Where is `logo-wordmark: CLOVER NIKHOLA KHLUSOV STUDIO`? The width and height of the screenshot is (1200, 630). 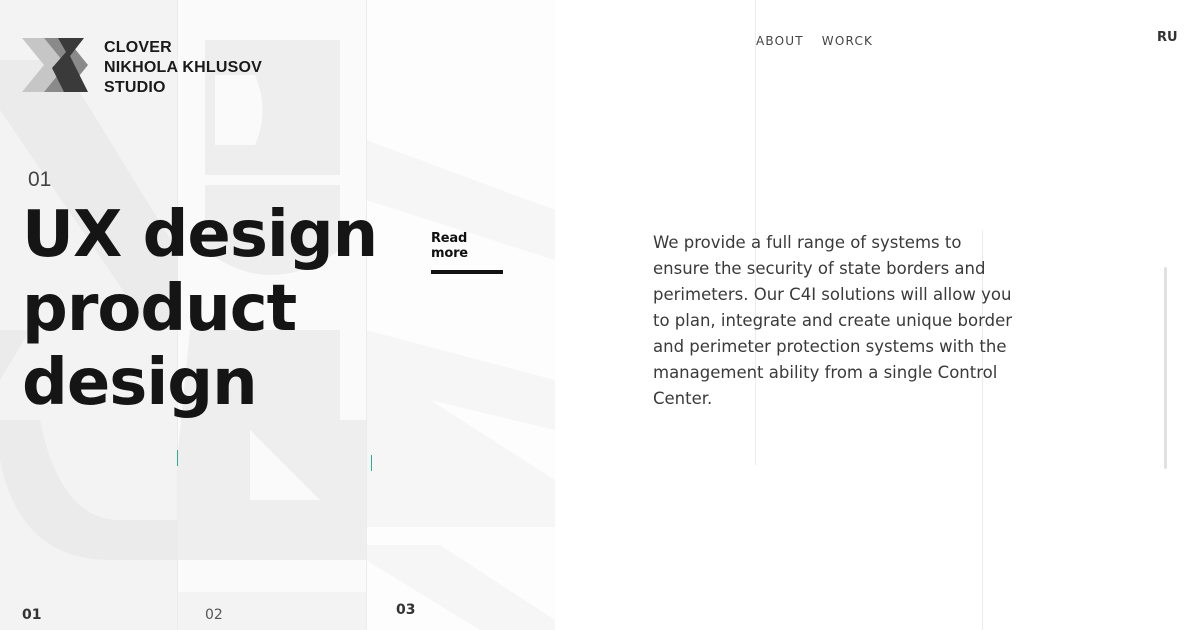 logo-wordmark: CLOVER NIKHOLA KHLUSOV STUDIO is located at coordinates (183, 68).